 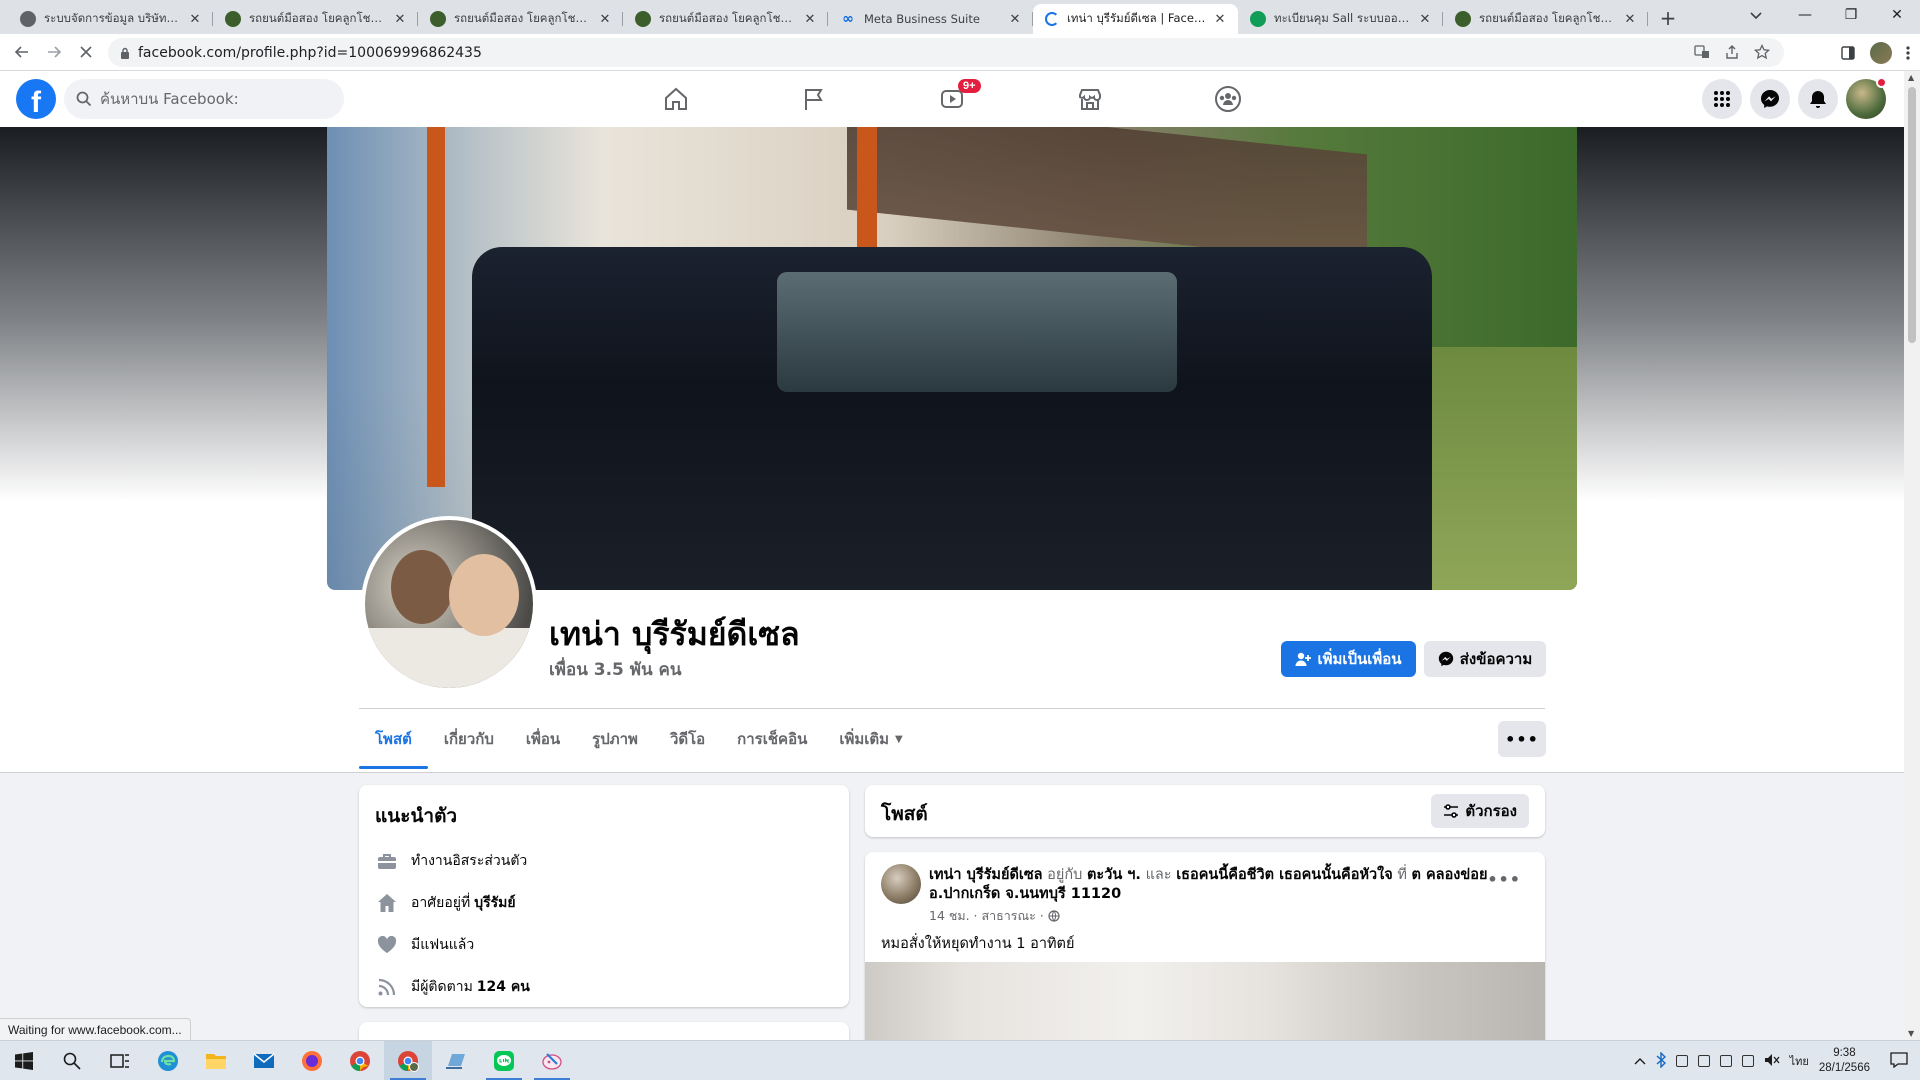 What do you see at coordinates (1747, 1061) in the screenshot?
I see `network-icon` at bounding box center [1747, 1061].